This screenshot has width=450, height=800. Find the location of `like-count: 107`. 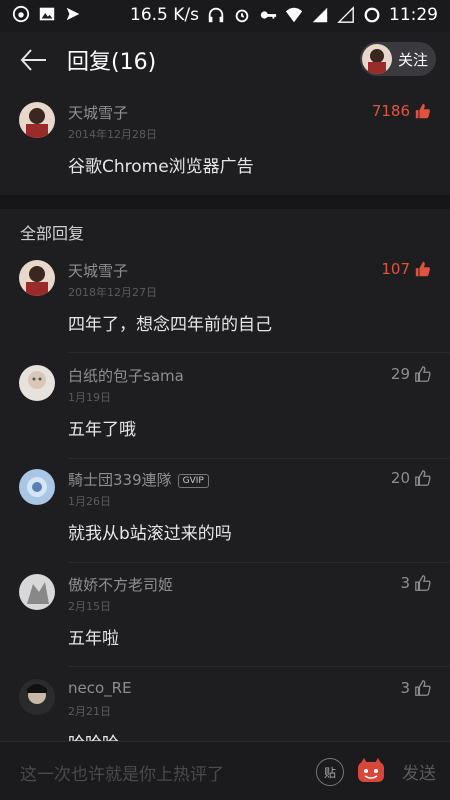

like-count: 107 is located at coordinates (395, 269).